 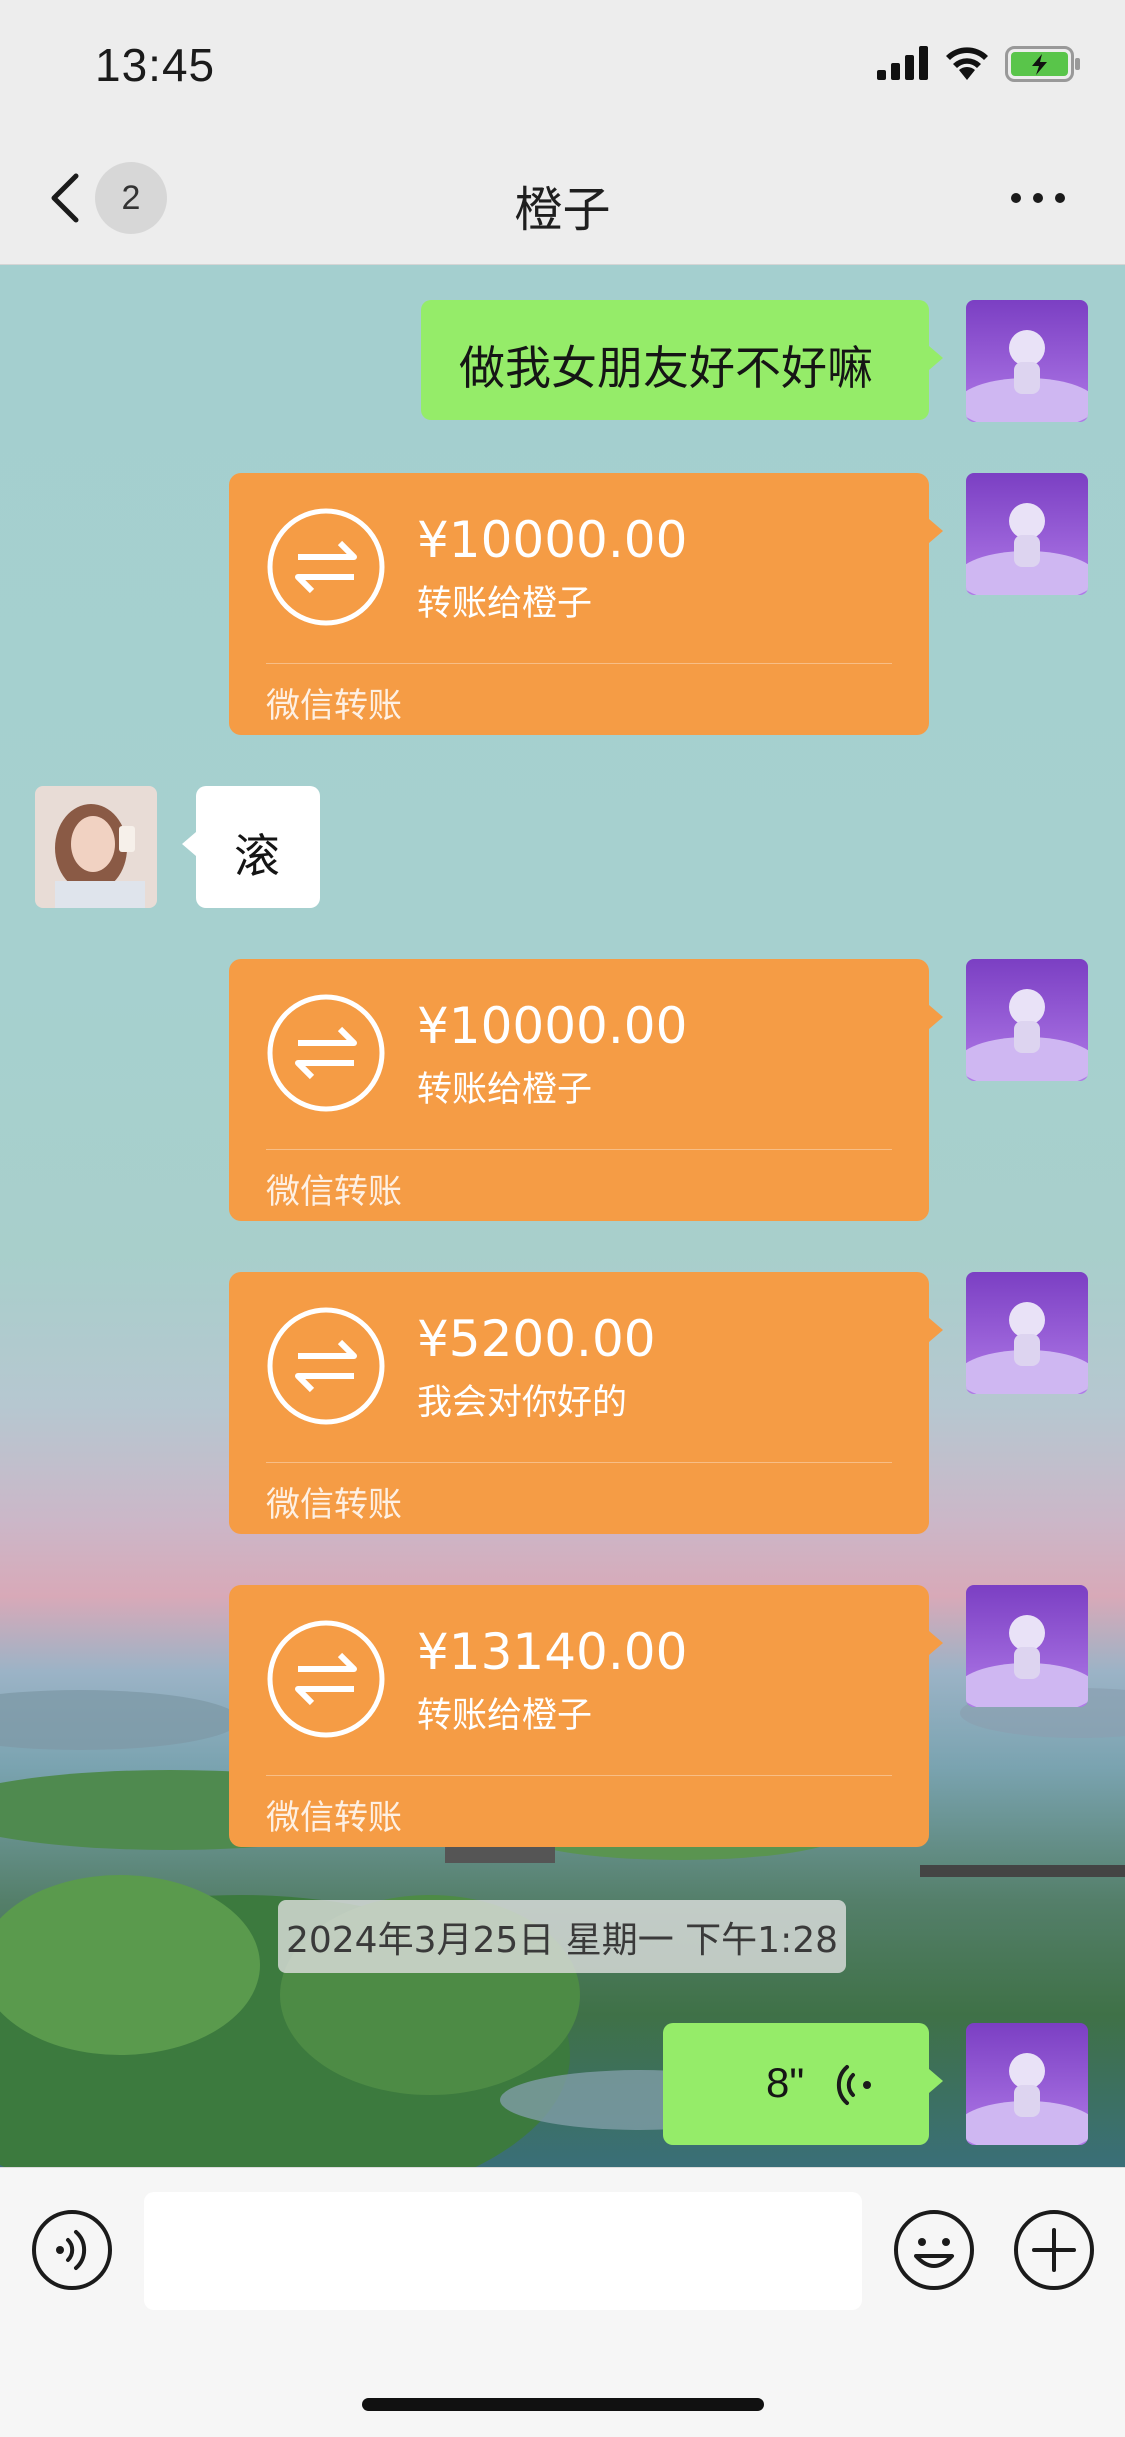 What do you see at coordinates (563, 2404) in the screenshot?
I see `home-indicator` at bounding box center [563, 2404].